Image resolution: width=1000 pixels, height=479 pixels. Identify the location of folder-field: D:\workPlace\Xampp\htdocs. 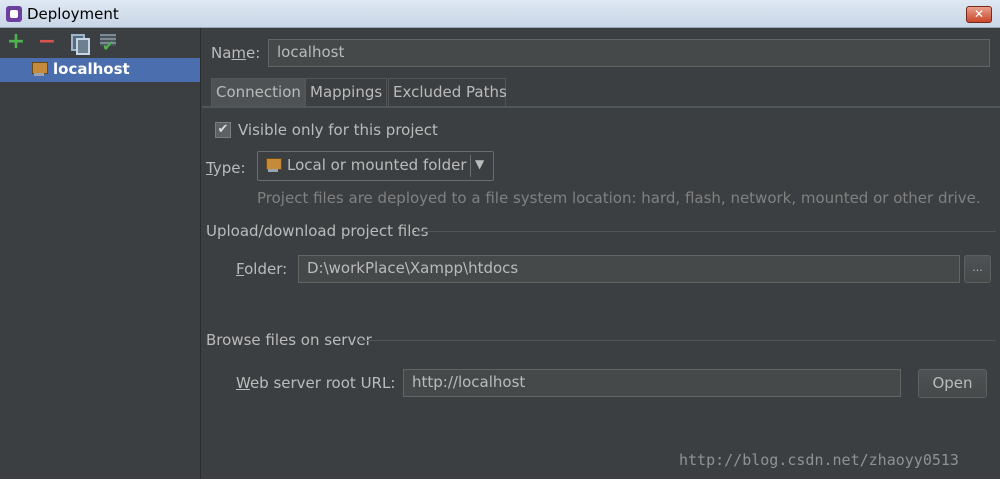
(629, 269).